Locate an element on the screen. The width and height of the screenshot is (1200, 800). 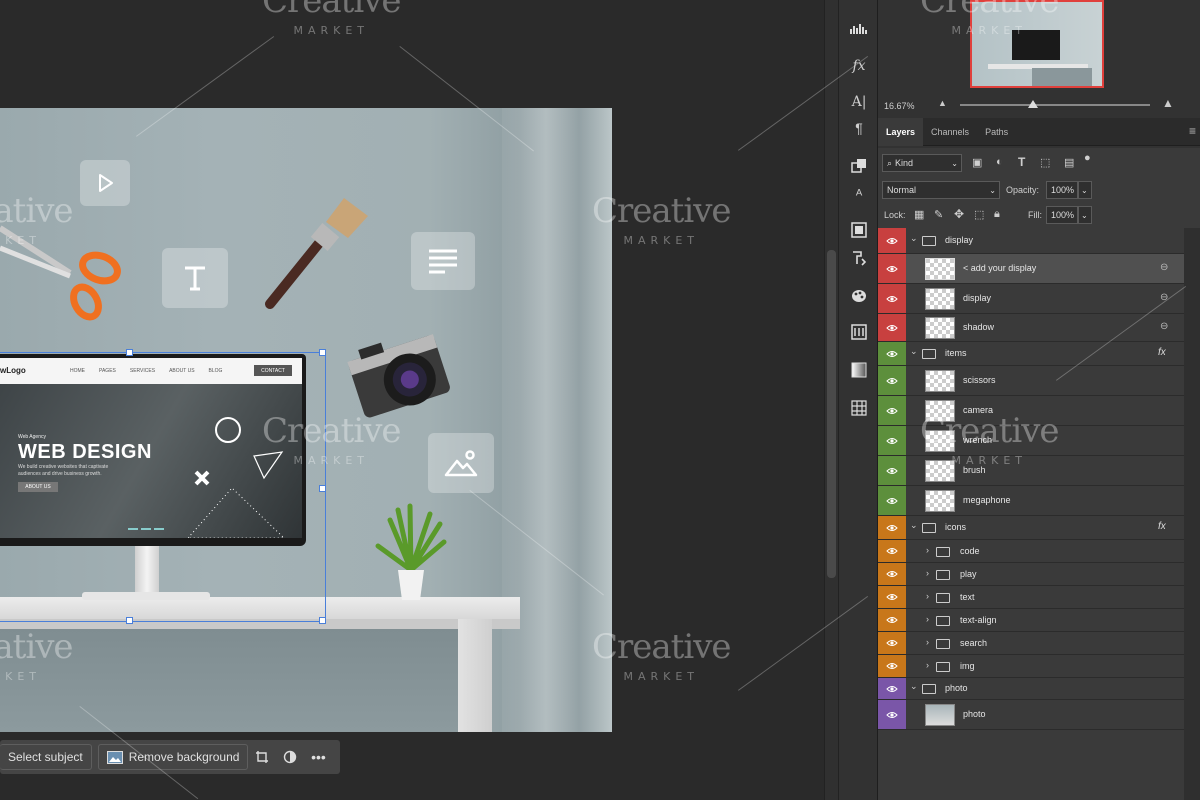
transform-selection is located at coordinates (163, 486).